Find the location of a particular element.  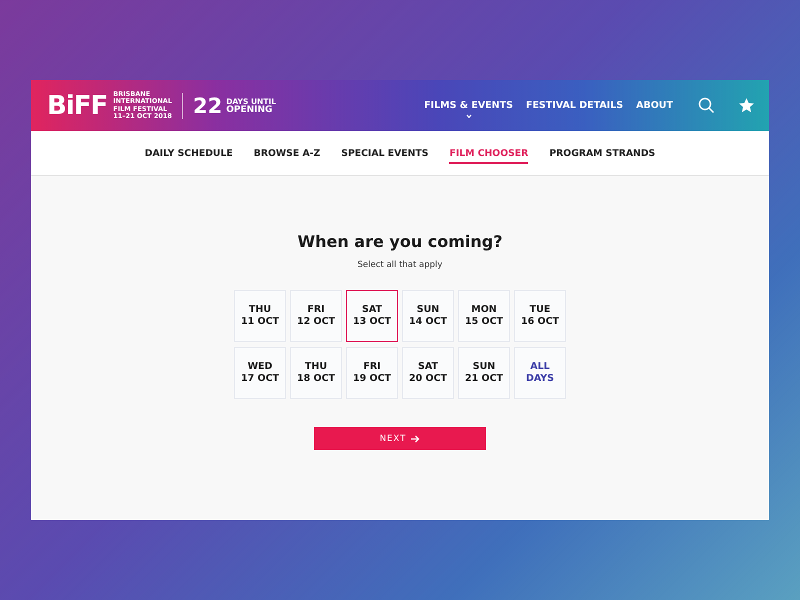

subnav-tab: SPECIAL EVENTS is located at coordinates (384, 154).